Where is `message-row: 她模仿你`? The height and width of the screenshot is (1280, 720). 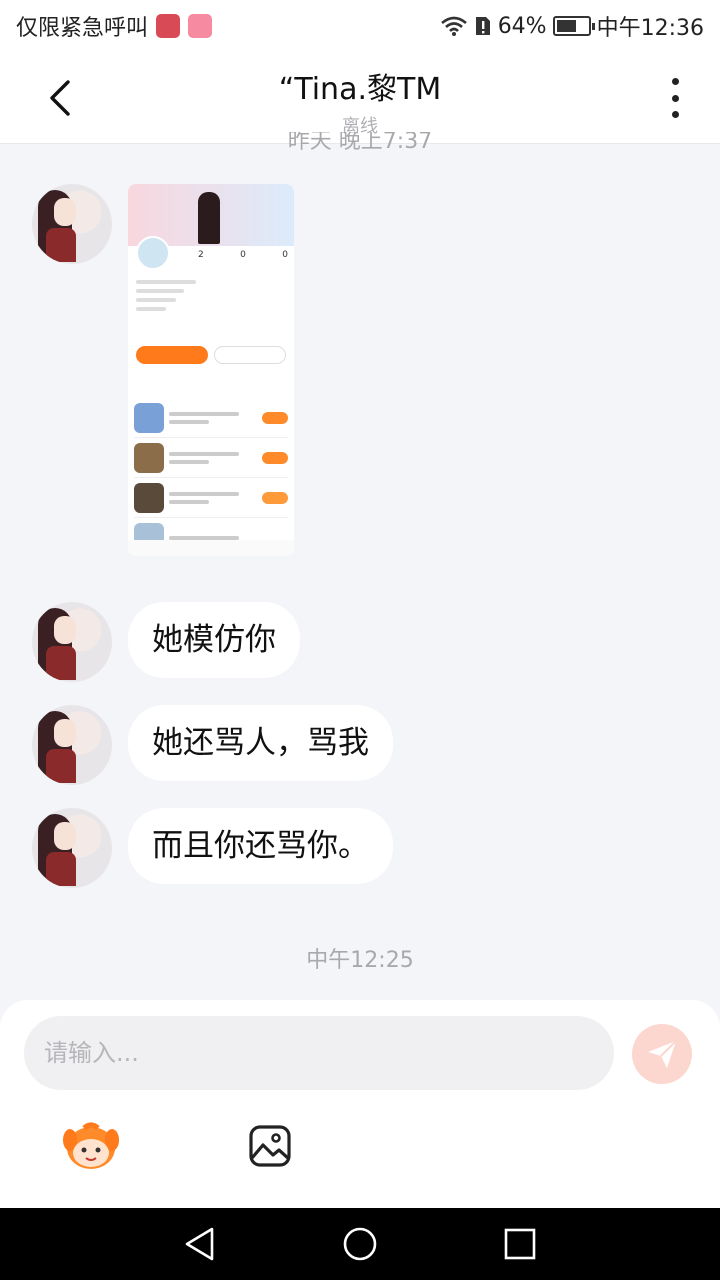 message-row: 她模仿你 is located at coordinates (166, 642).